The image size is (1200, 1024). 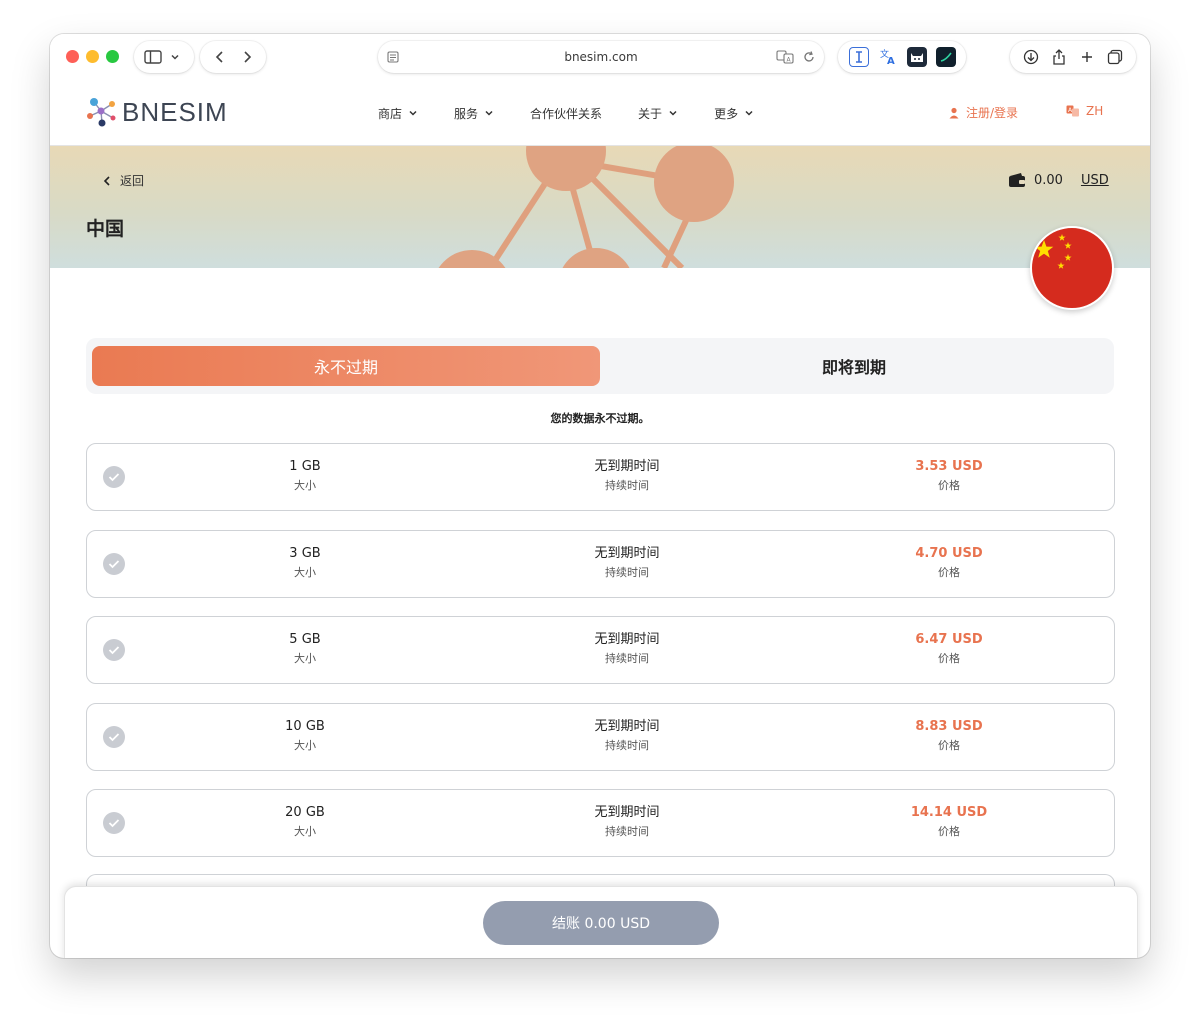 What do you see at coordinates (854, 366) in the screenshot?
I see `tab-expiring: 即将到期` at bounding box center [854, 366].